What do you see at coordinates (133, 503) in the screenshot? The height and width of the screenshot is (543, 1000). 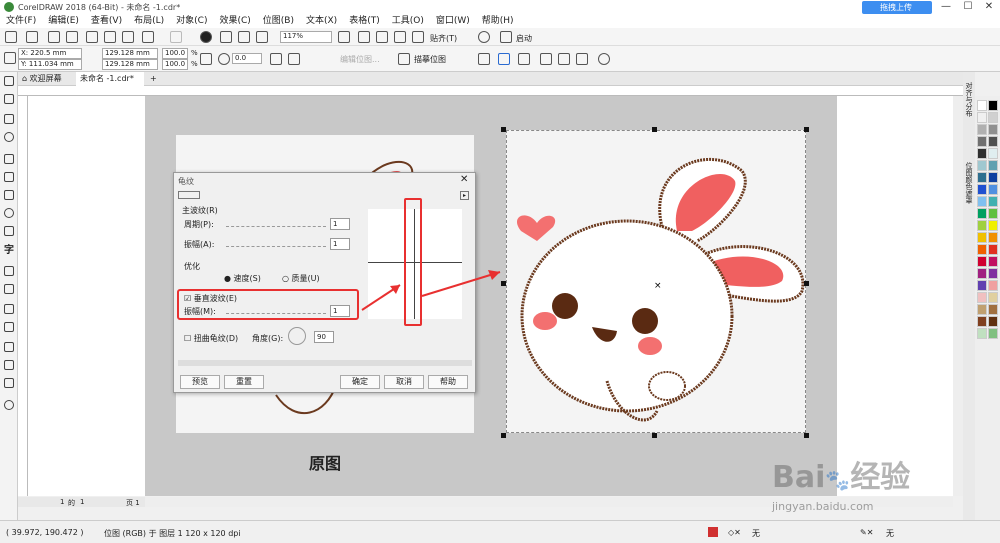 I see `page-tab: 页 1` at bounding box center [133, 503].